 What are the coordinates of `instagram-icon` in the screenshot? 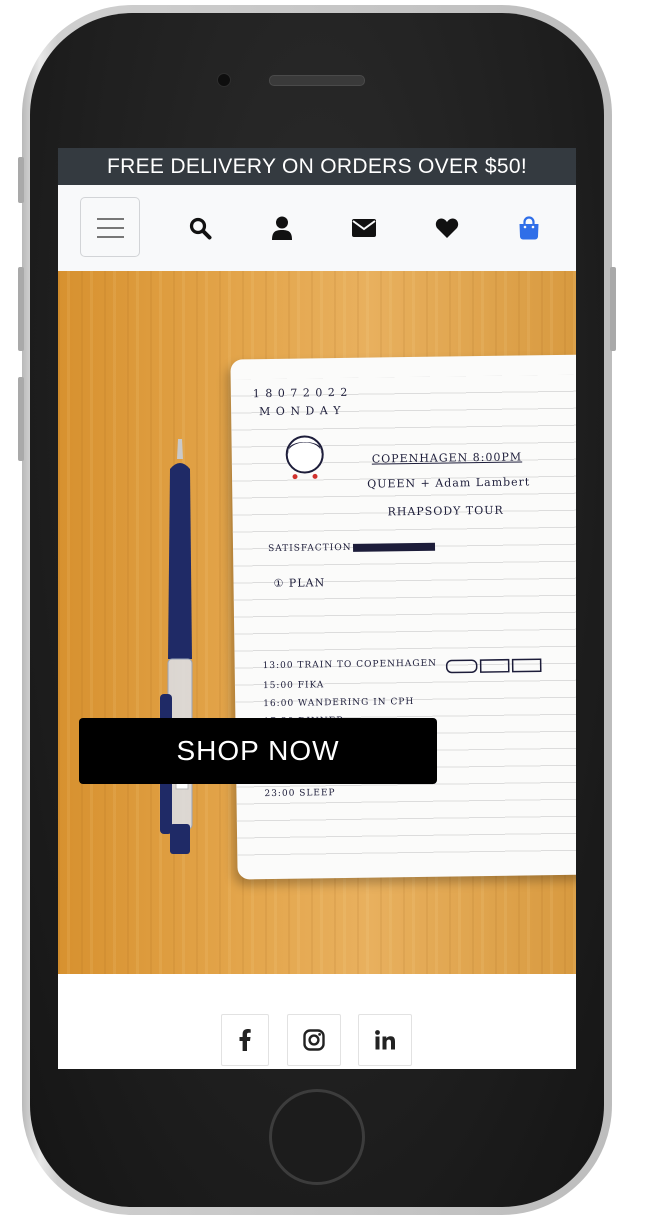 It's located at (314, 1040).